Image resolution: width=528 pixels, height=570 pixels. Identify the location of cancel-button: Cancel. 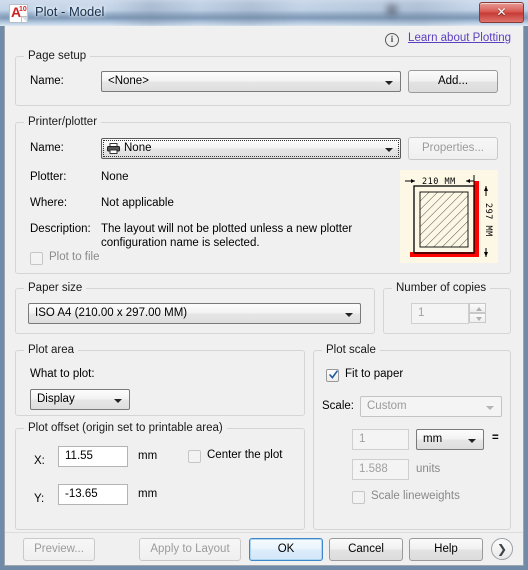
(366, 549).